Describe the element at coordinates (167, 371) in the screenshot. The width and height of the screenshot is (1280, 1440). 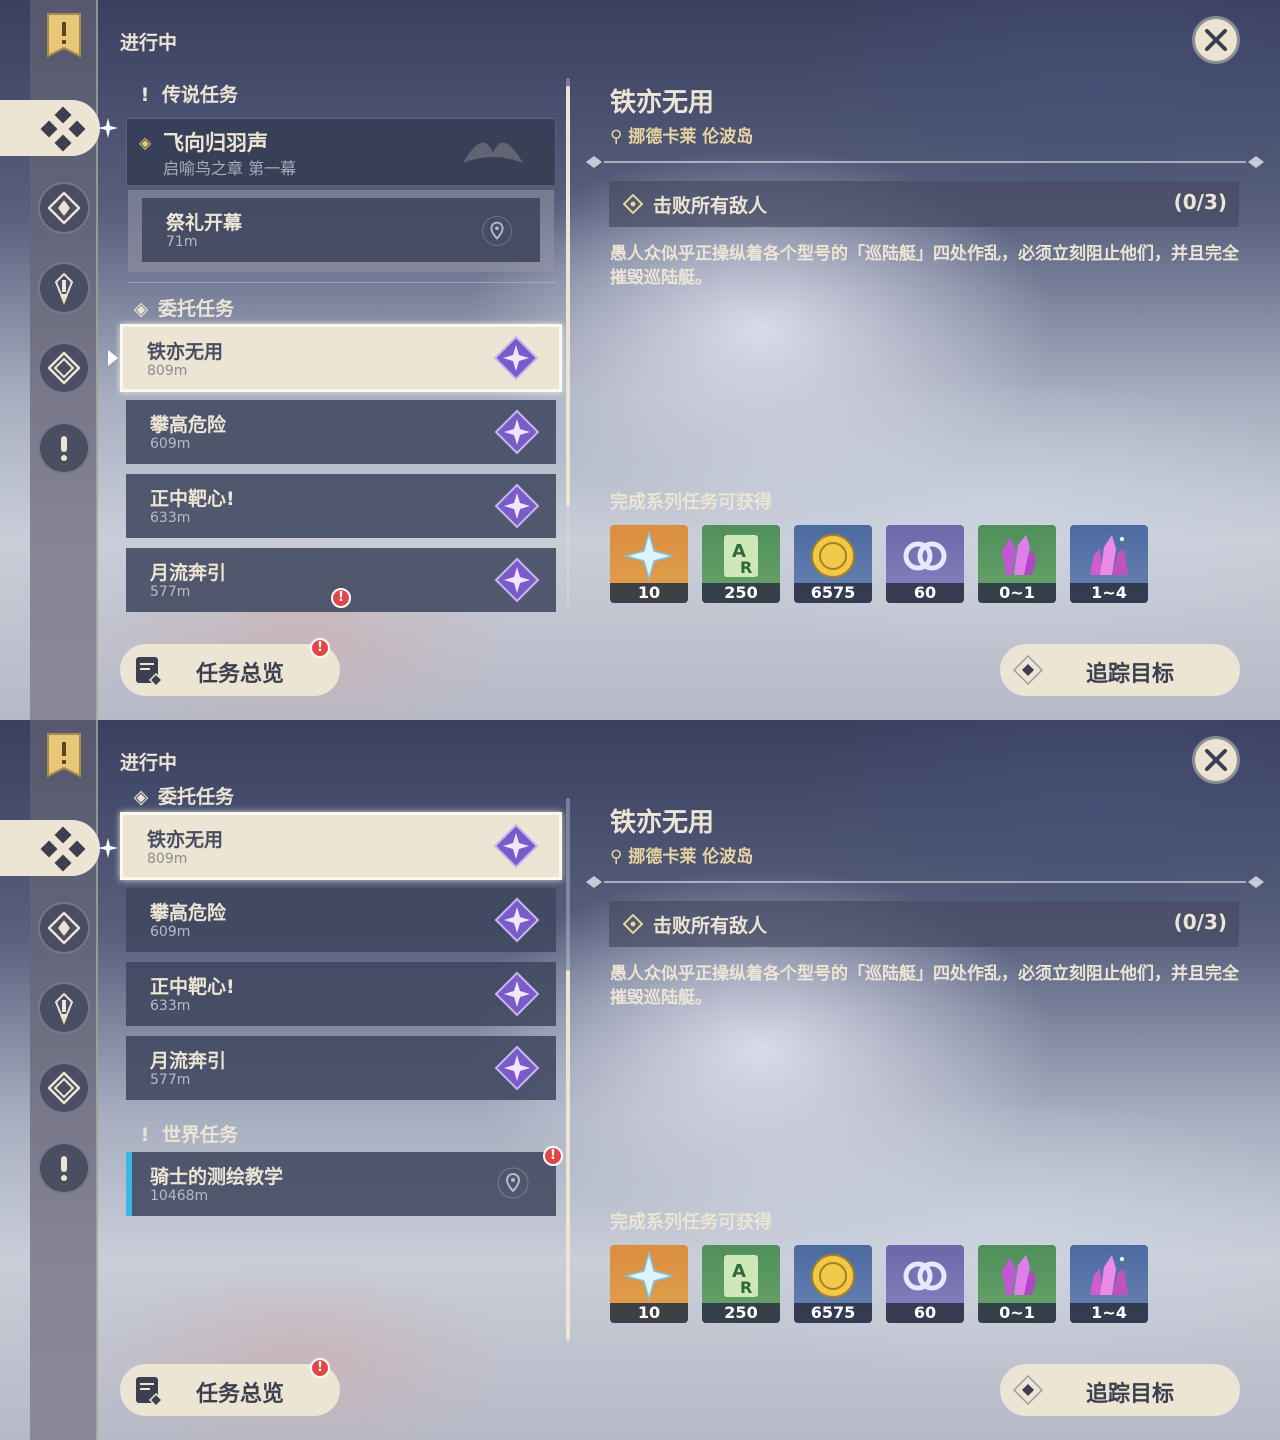
I see `commission-distance: 809m` at that location.